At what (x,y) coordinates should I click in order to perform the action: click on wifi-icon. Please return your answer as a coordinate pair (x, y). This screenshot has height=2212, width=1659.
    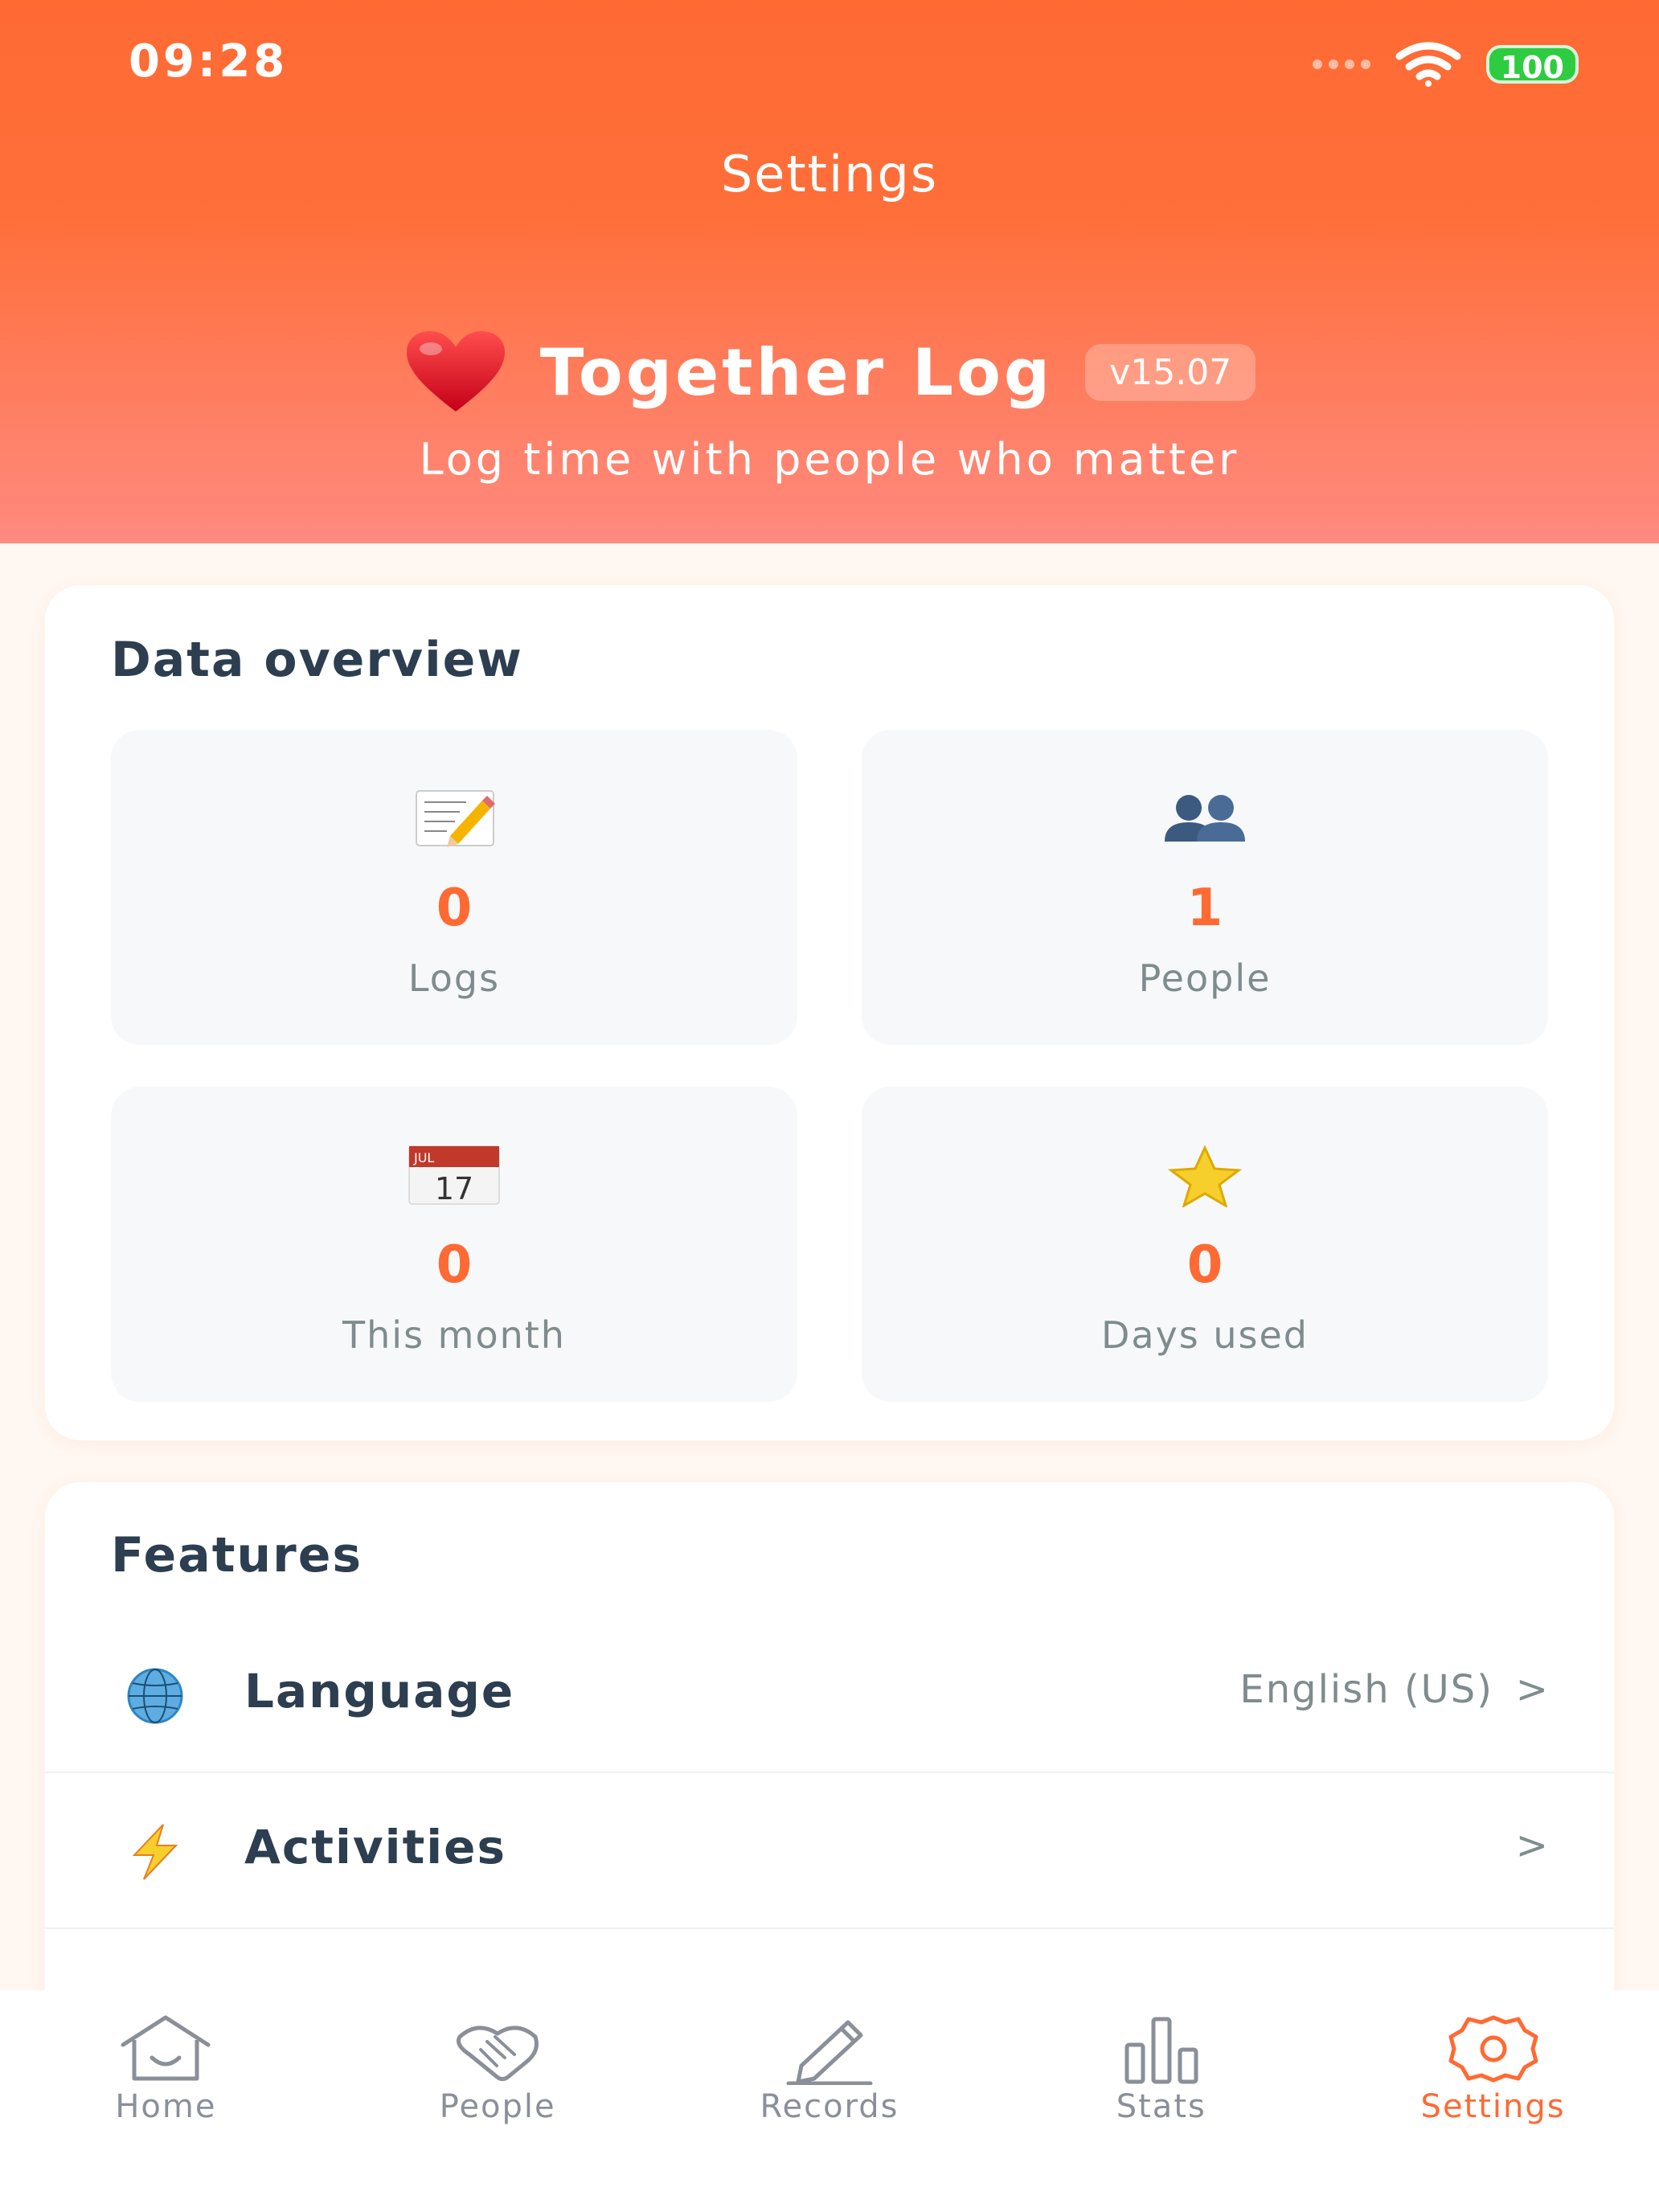
    Looking at the image, I should click on (1428, 64).